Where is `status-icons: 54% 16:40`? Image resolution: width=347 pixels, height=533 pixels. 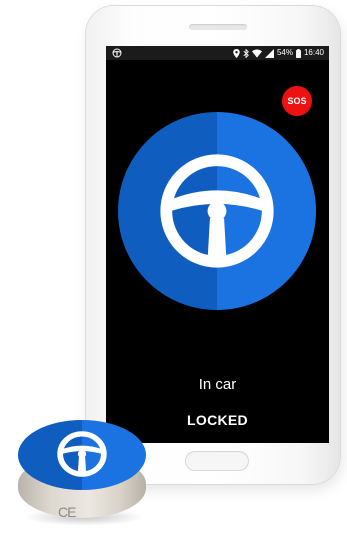
status-icons: 54% 16:40 is located at coordinates (278, 53).